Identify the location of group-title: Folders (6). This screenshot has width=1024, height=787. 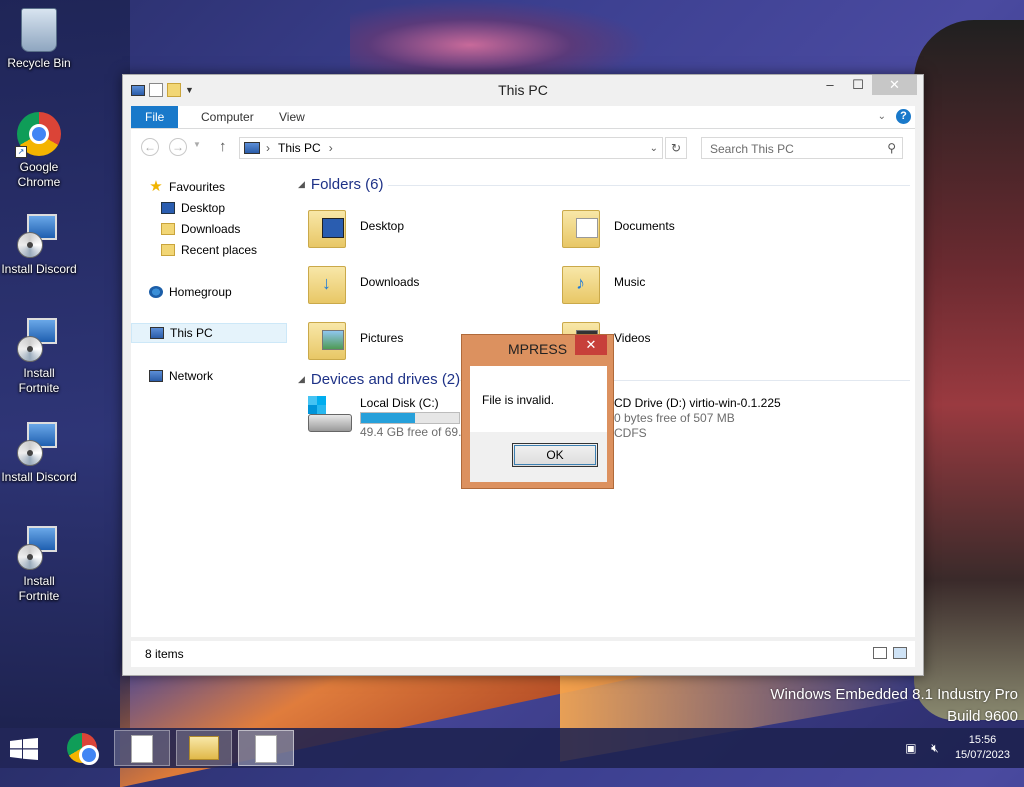
(347, 184).